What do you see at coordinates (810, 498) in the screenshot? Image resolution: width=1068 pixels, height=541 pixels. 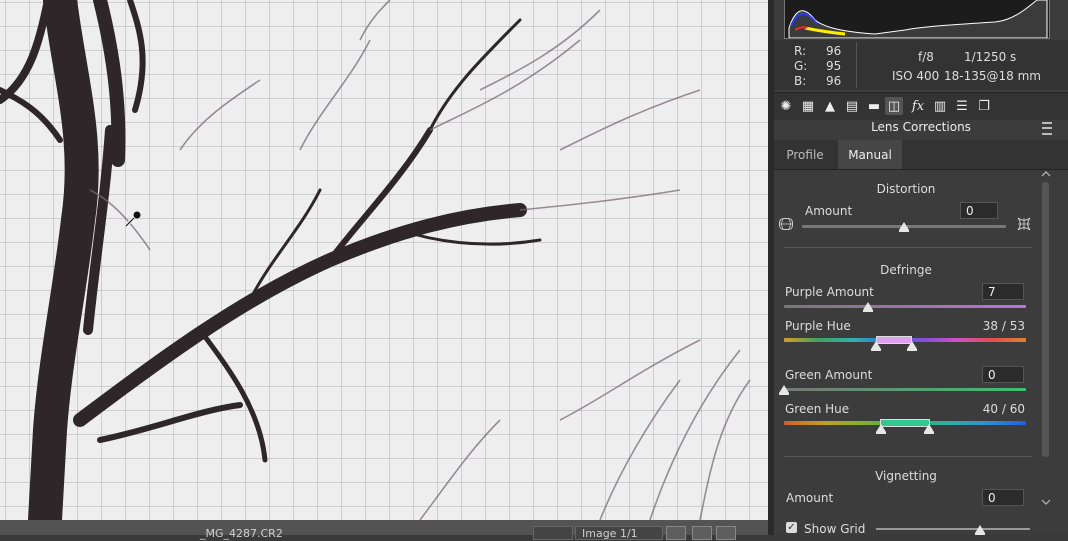 I see `vignetting-amount-label: Amount` at bounding box center [810, 498].